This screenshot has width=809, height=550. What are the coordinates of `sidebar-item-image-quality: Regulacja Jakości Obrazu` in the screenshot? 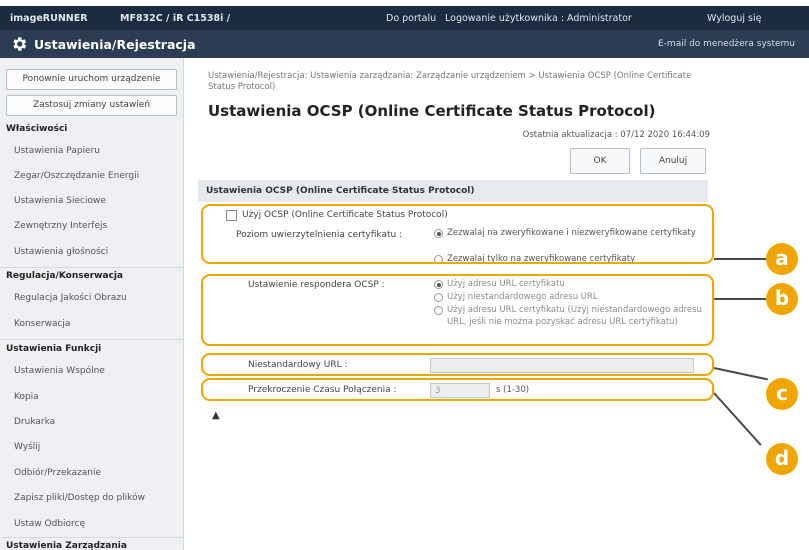 It's located at (70, 298).